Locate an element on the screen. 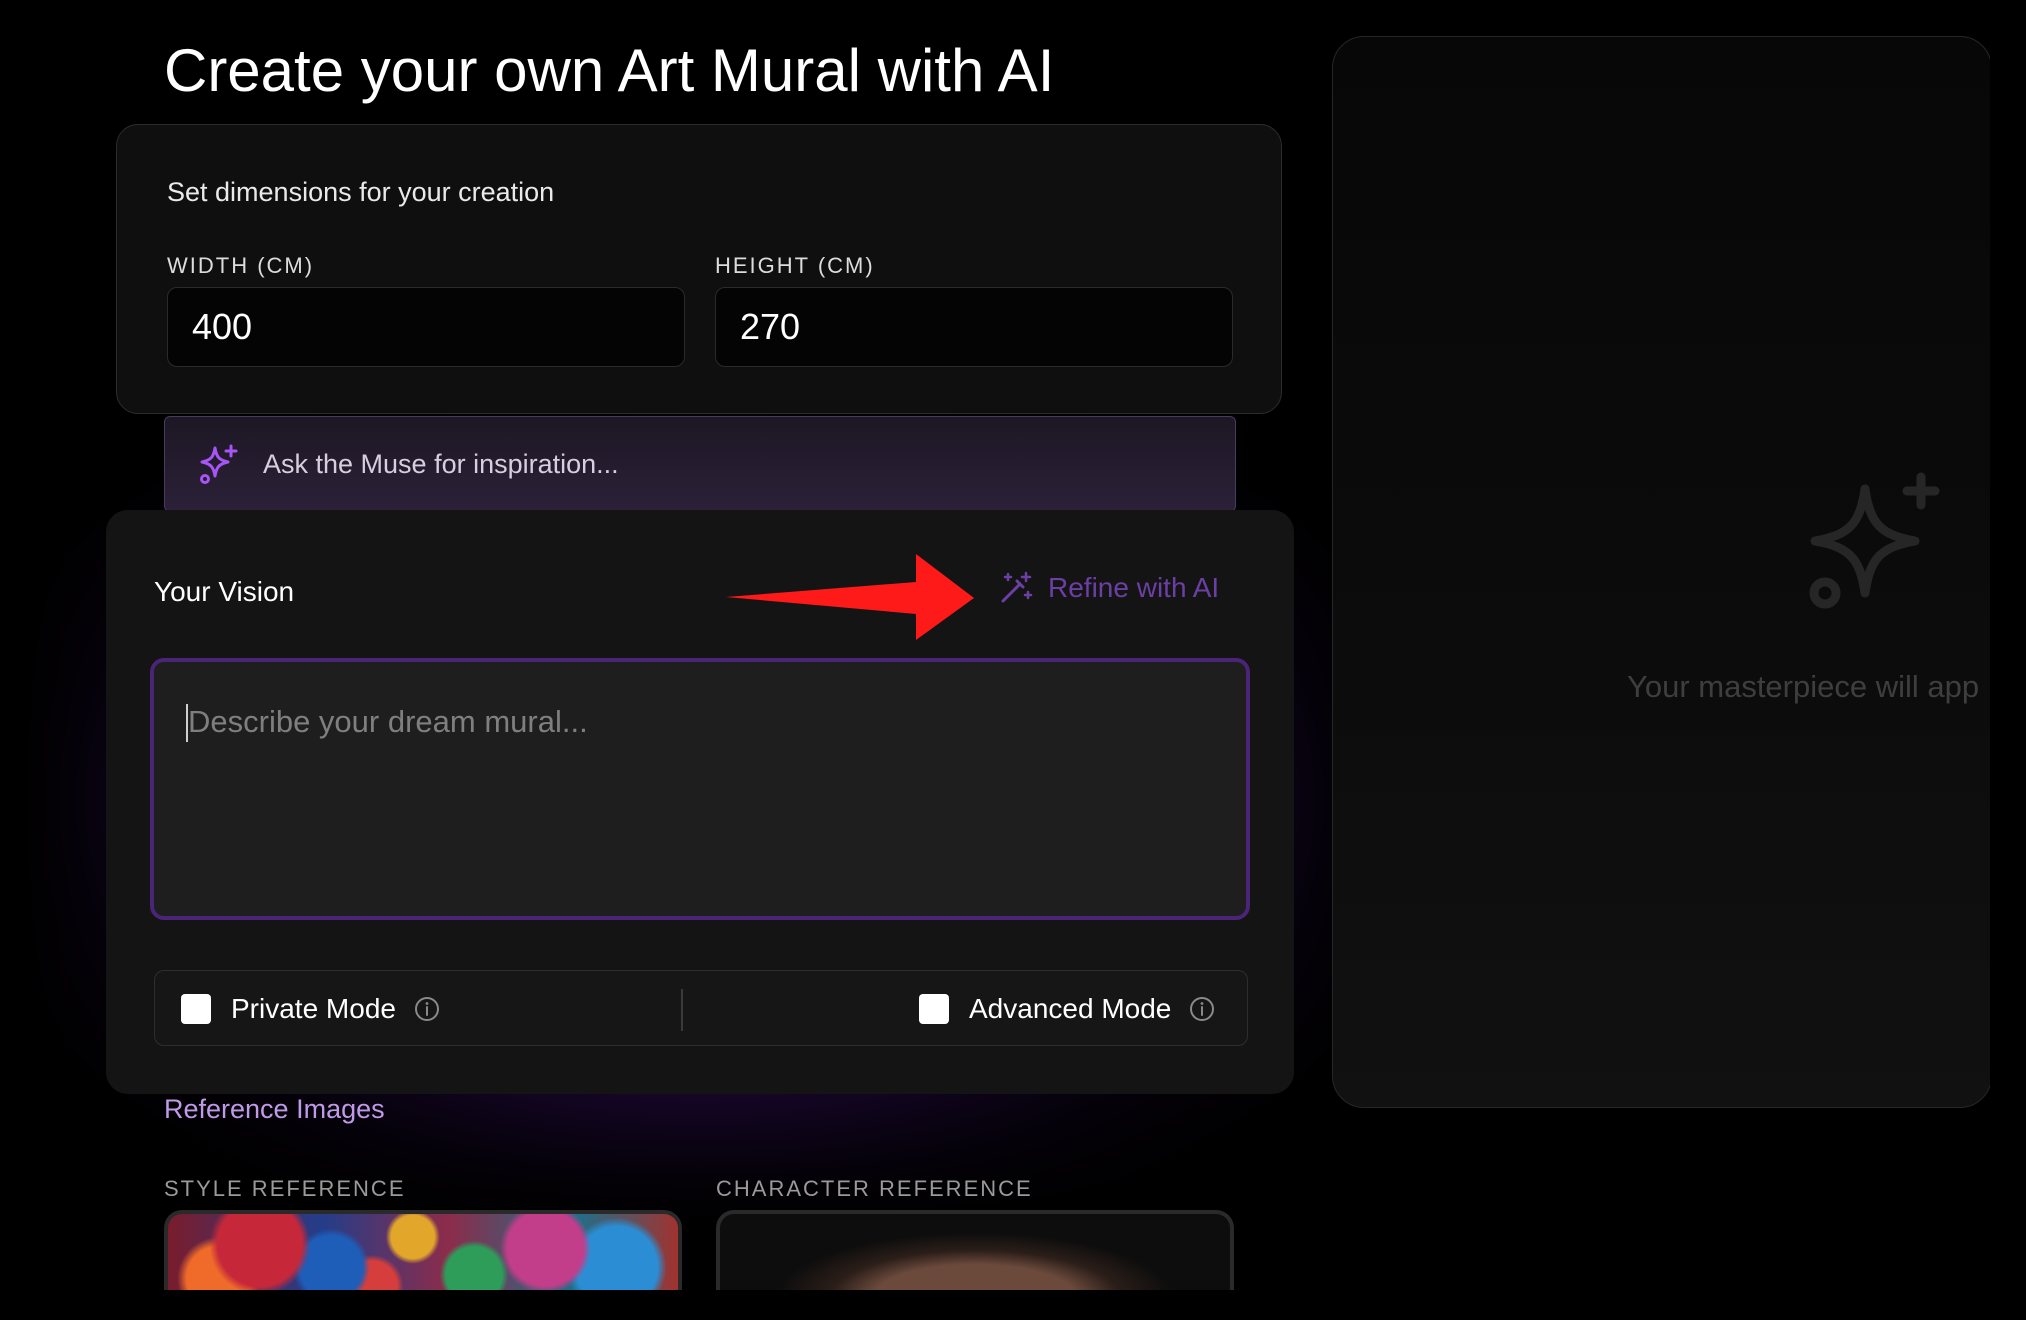 The image size is (2026, 1320). private-mode-checkbox is located at coordinates (196, 1009).